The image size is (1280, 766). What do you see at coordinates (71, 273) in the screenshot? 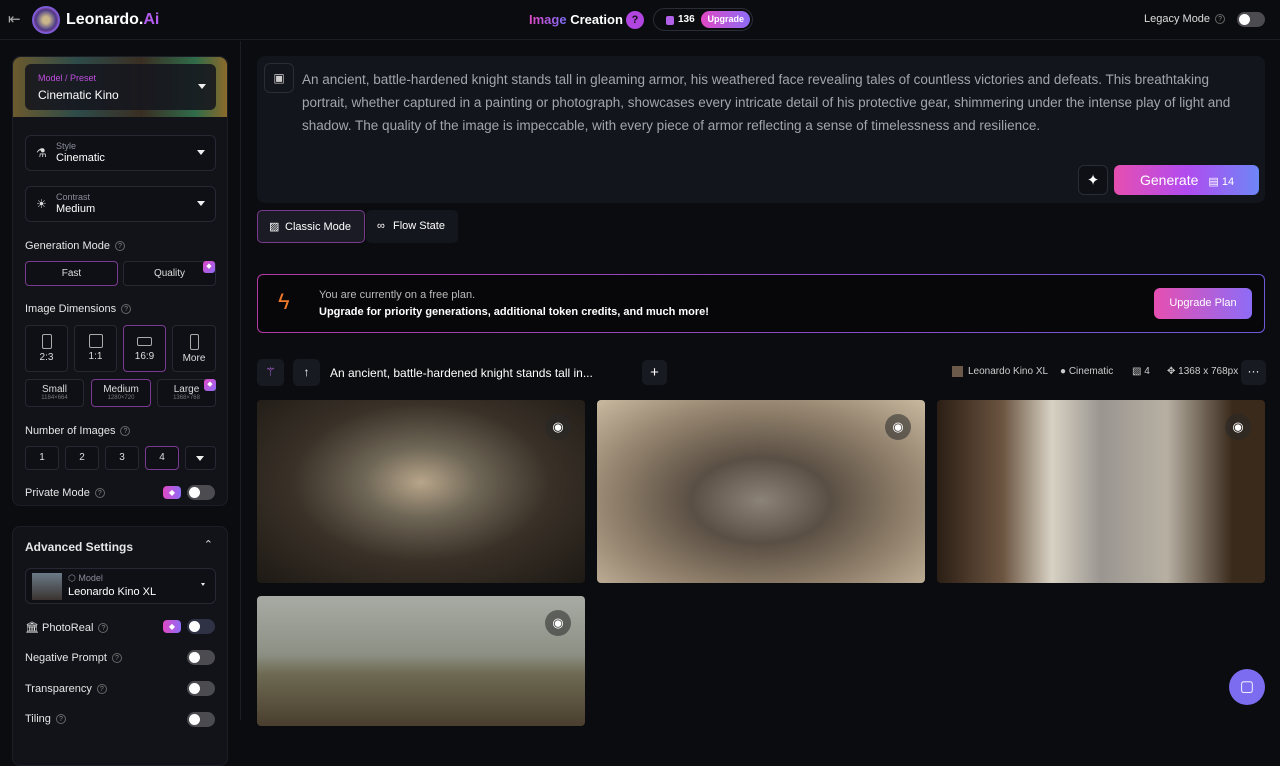
I see `fast-mode-button: Fast` at bounding box center [71, 273].